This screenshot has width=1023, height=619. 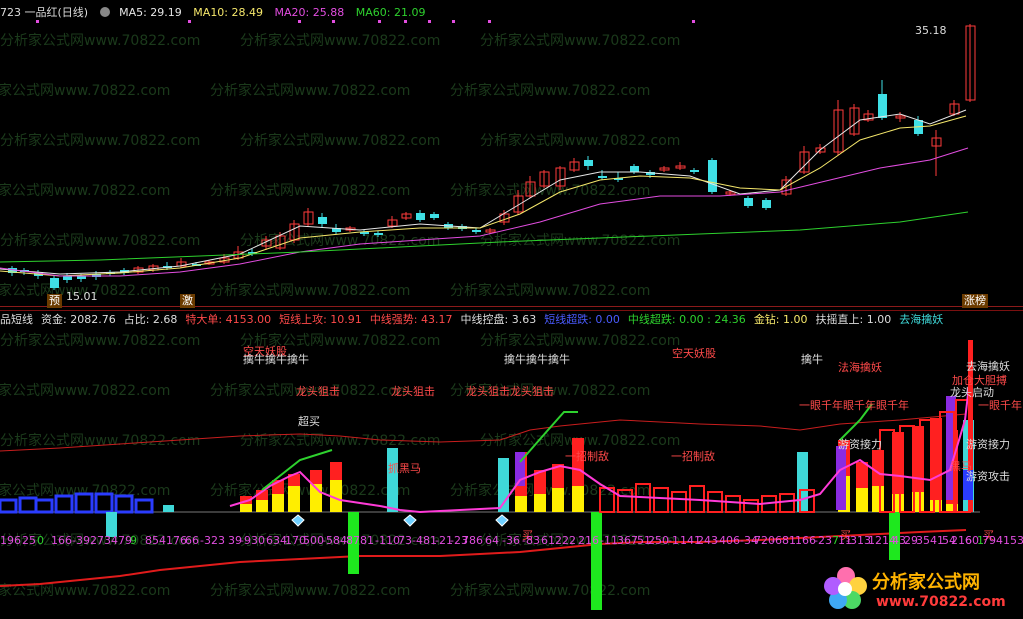 I want to click on value-cell: 273, so click(x=100, y=540).